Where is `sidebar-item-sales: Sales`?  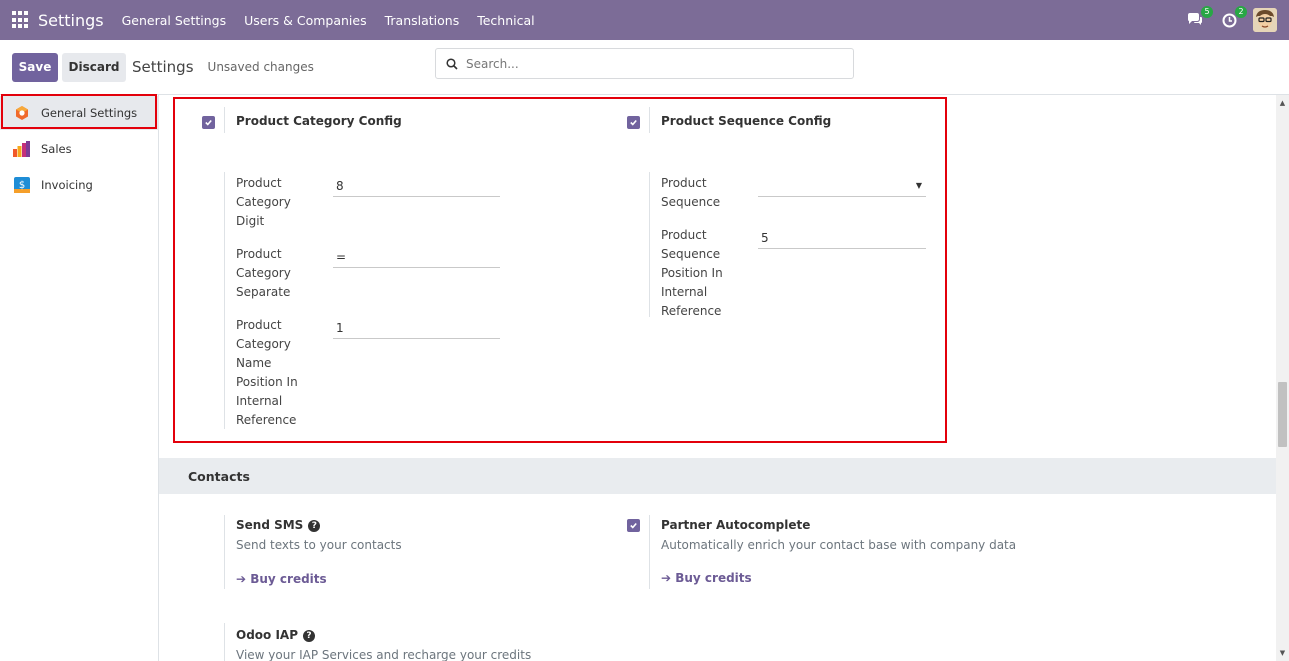 sidebar-item-sales: Sales is located at coordinates (79, 149).